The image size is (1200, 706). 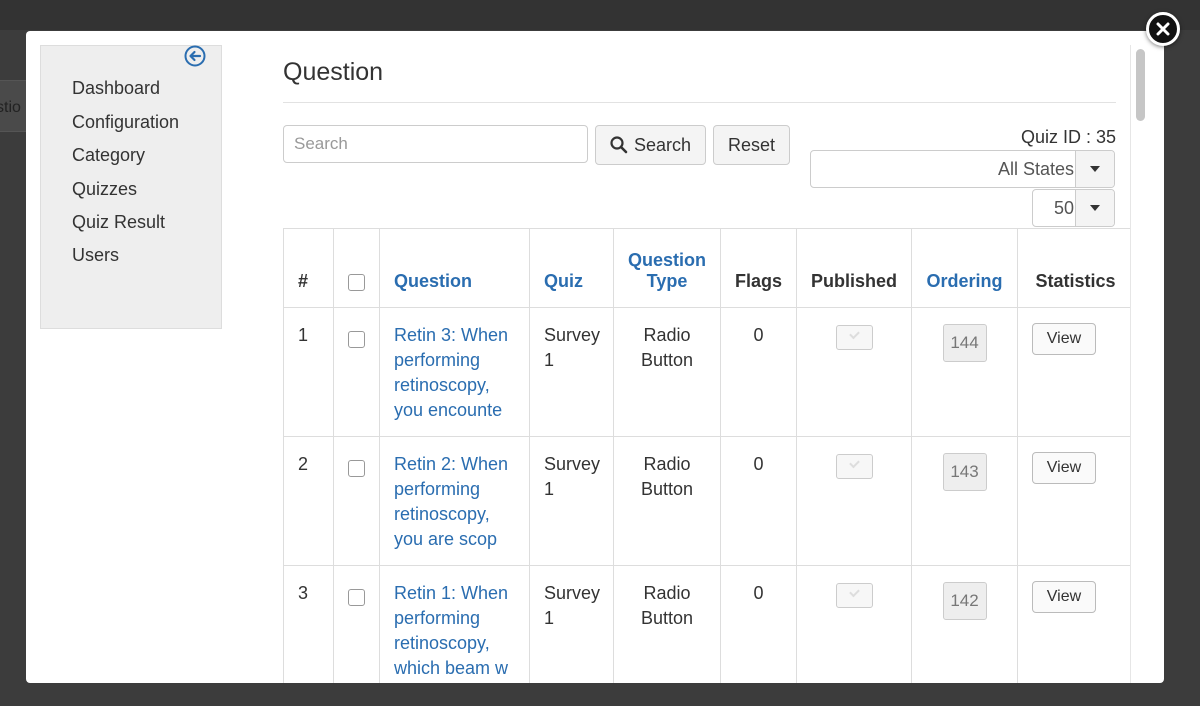 I want to click on ordering-input: 142, so click(x=964, y=601).